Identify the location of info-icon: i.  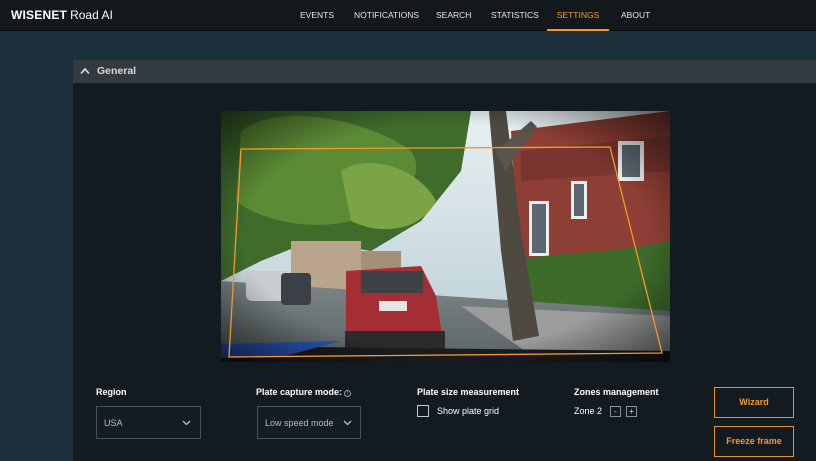
(347, 393).